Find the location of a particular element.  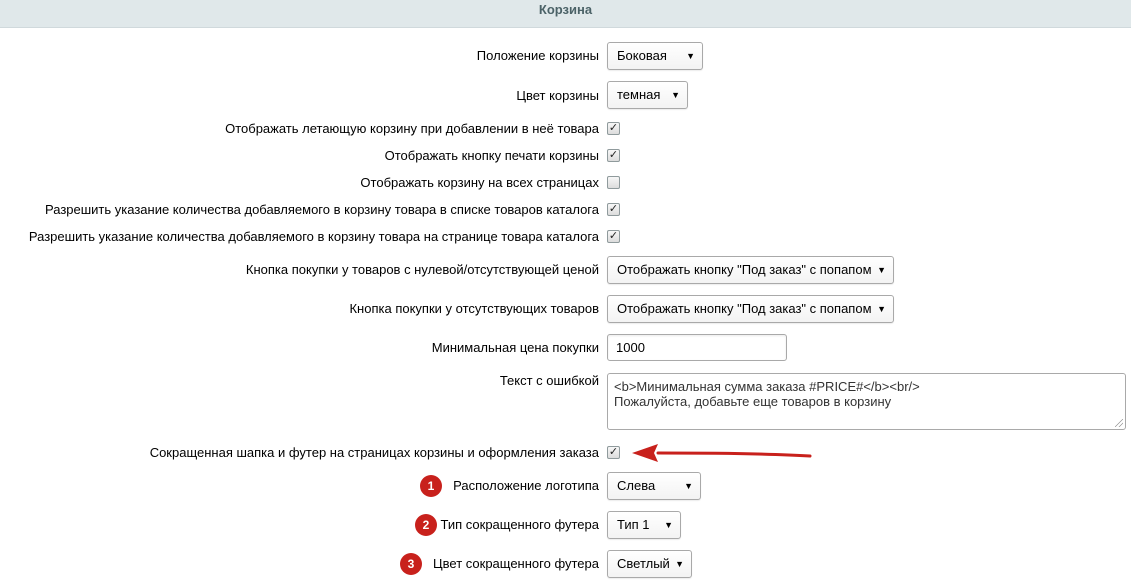

zero-price-button-value: Отображать кнопку "Под заказ" с попапом is located at coordinates (744, 269).